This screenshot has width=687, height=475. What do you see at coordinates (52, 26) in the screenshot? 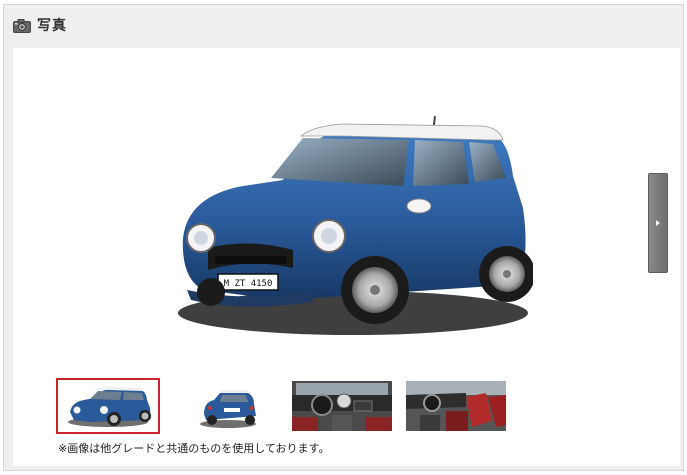
I see `panel-title: 写真` at bounding box center [52, 26].